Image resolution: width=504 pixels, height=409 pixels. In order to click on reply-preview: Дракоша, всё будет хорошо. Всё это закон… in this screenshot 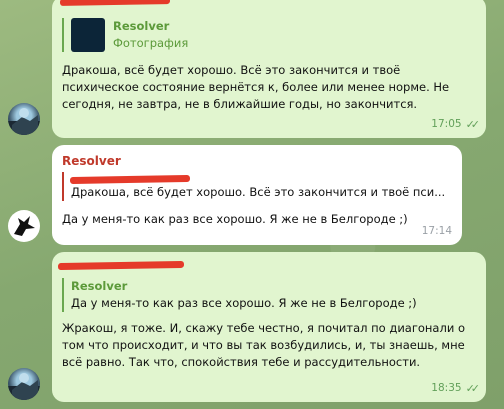, I will do `click(257, 186)`.